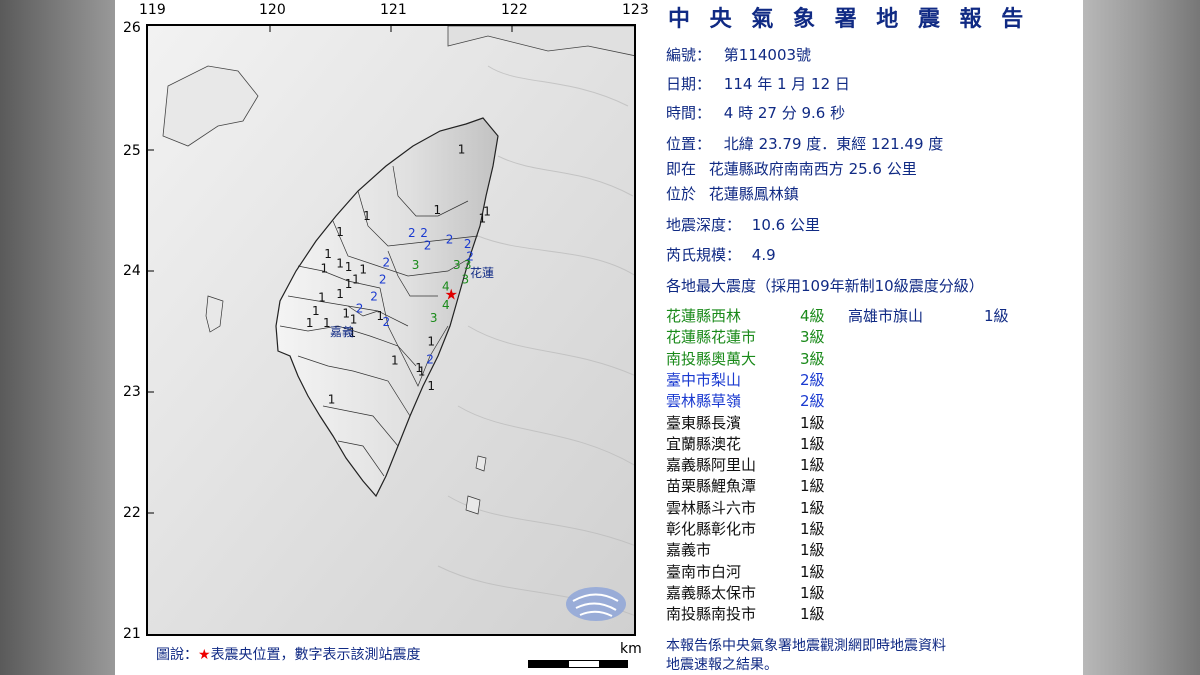 The image size is (1200, 675). I want to click on near-label: 即在, so click(681, 169).